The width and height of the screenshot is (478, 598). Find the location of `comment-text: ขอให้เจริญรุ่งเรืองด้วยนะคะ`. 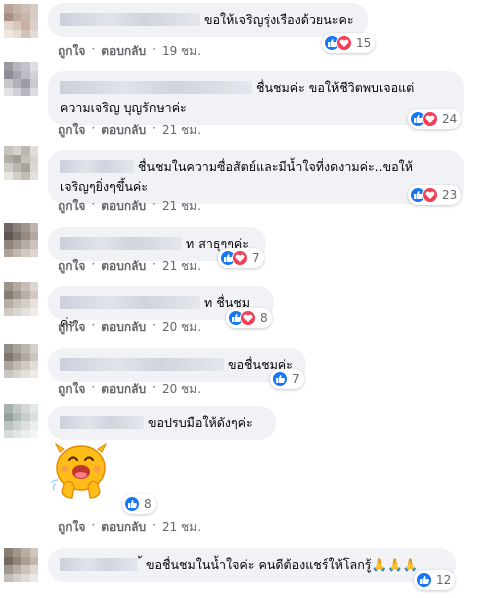

comment-text: ขอให้เจริญรุ่งเรืองด้วยนะคะ is located at coordinates (279, 19).